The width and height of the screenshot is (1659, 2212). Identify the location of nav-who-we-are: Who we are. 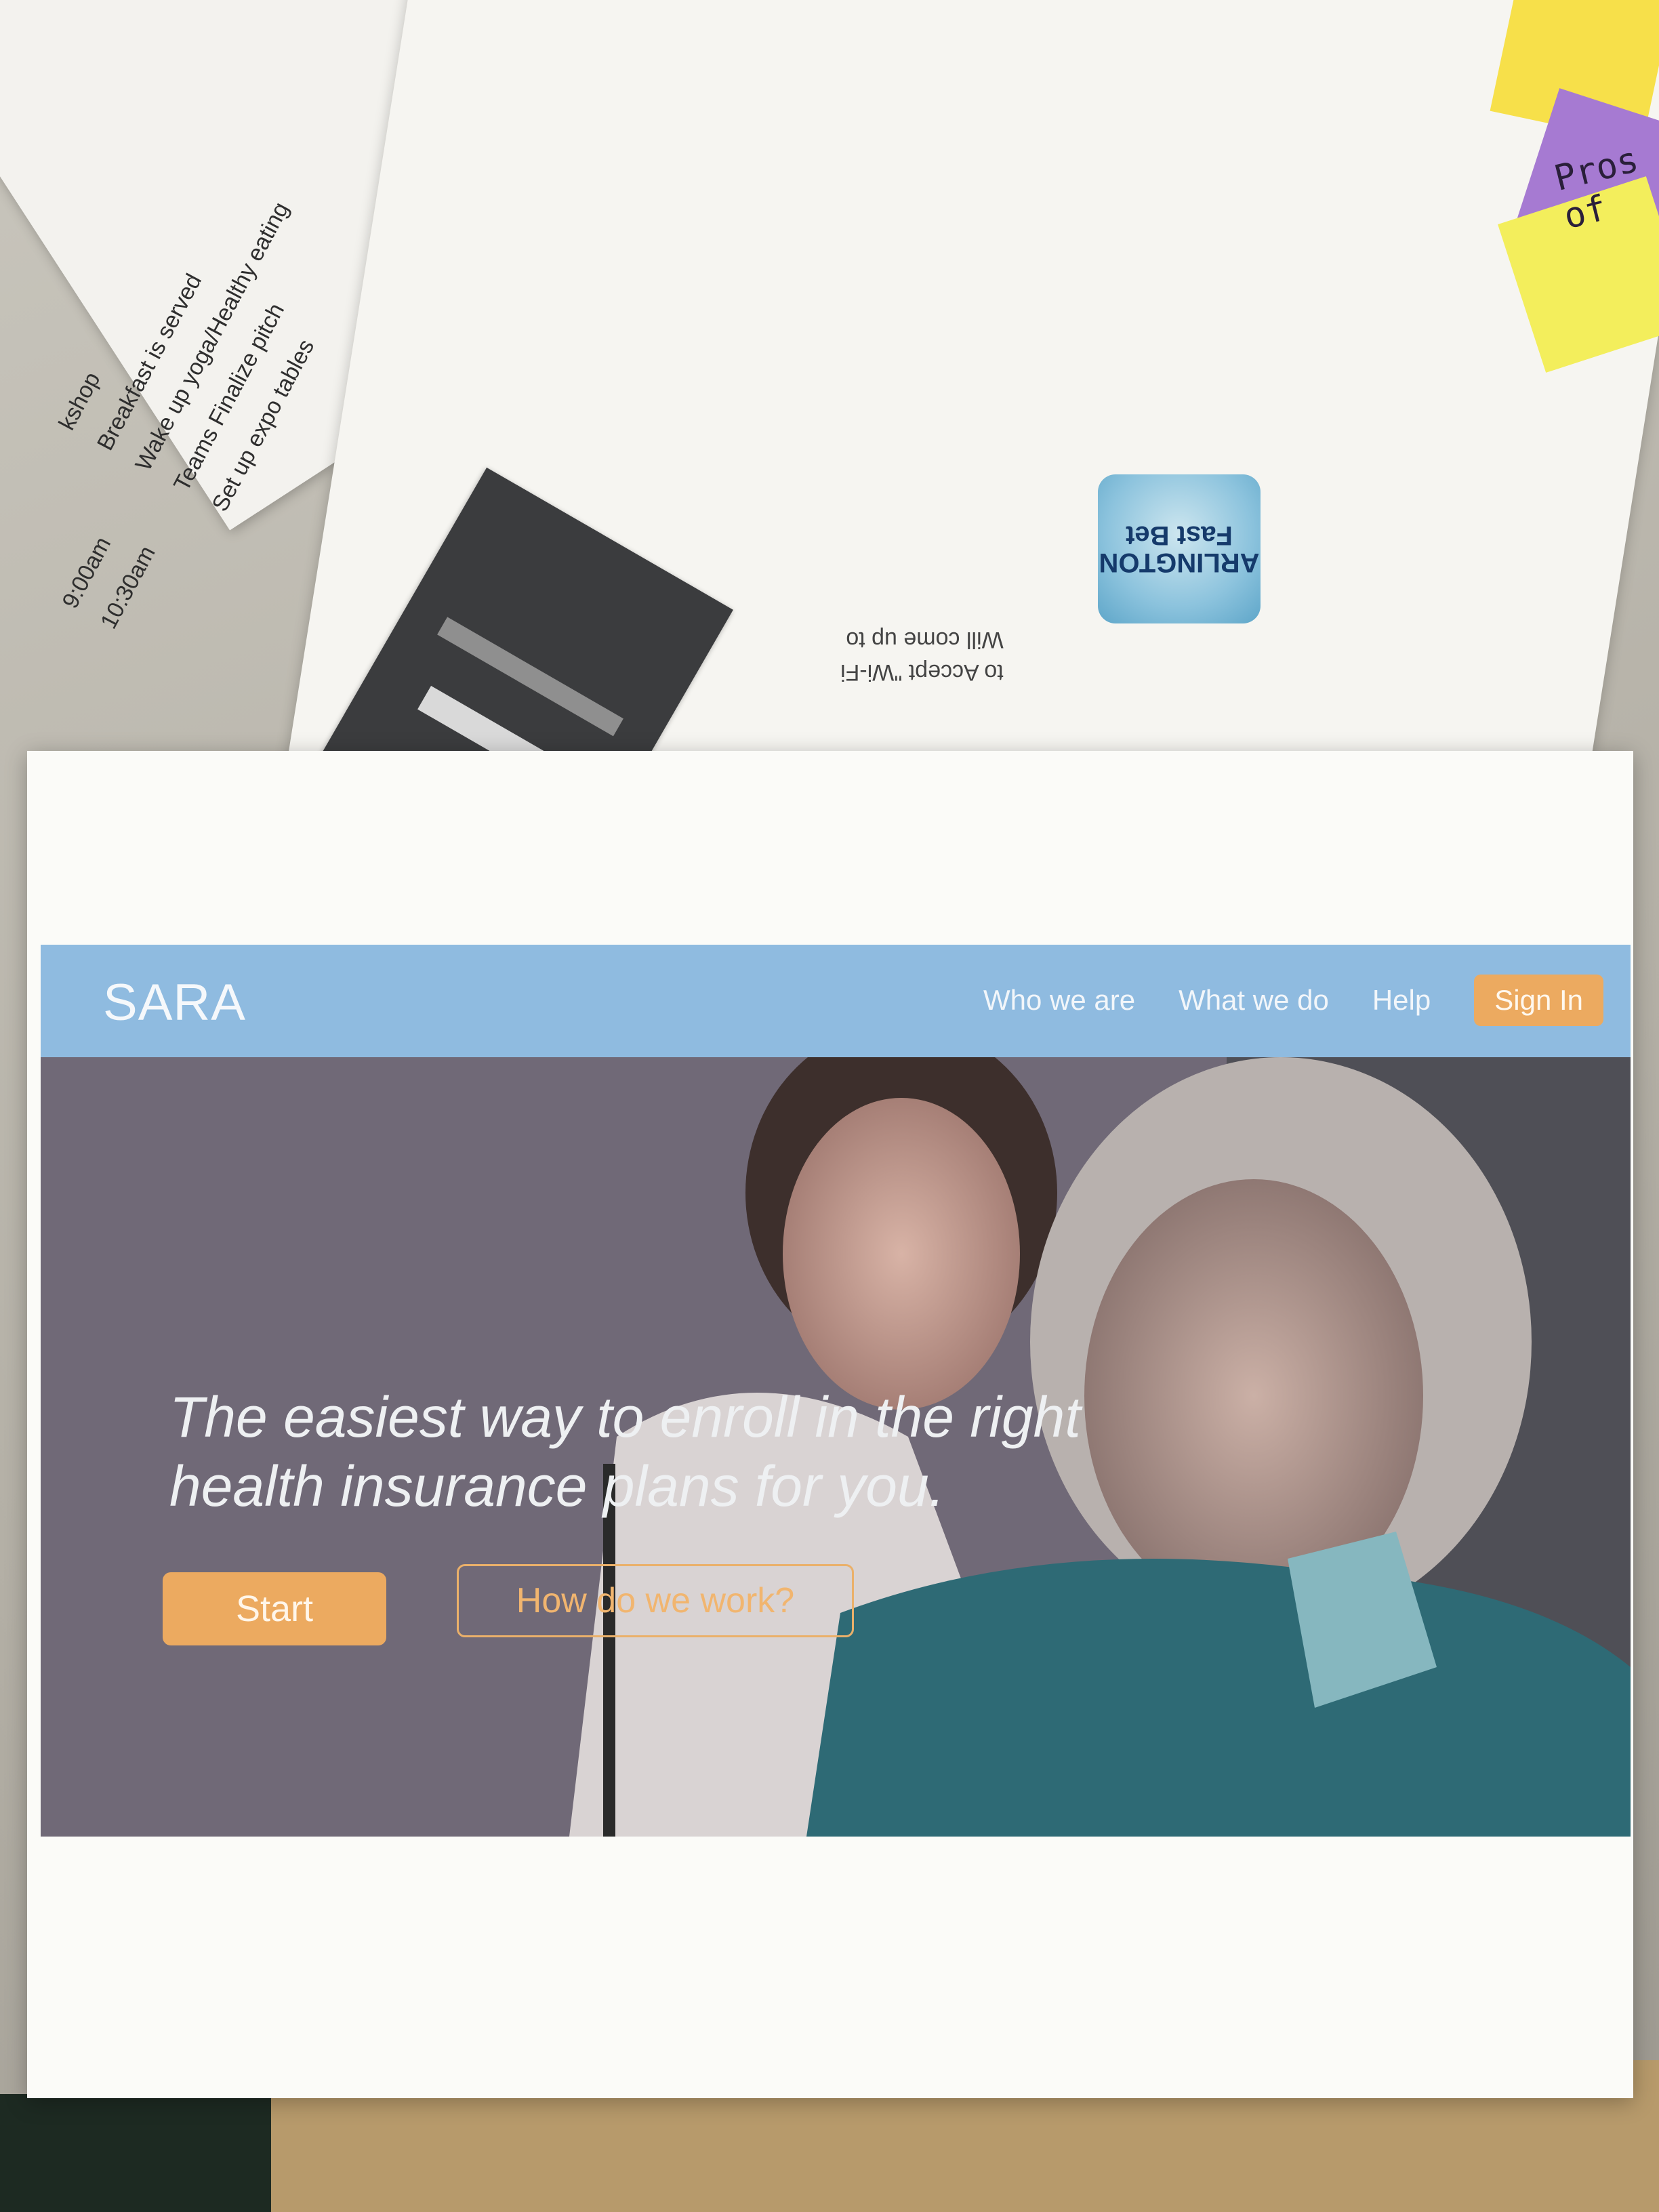
(1059, 1001).